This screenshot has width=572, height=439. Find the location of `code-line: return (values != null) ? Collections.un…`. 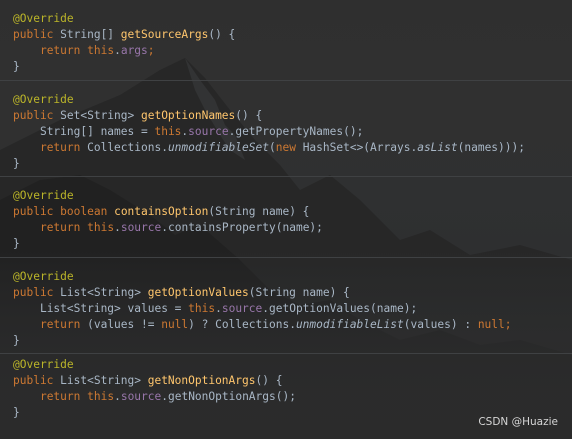

code-line: return (values != null) ? Collections.un… is located at coordinates (286, 325).